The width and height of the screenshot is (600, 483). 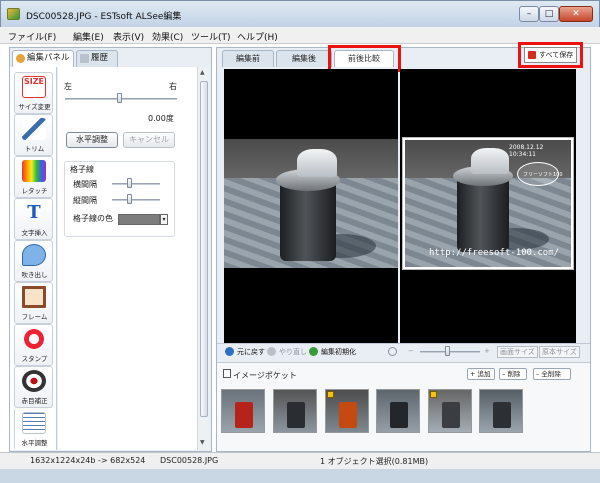 What do you see at coordinates (517, 352) in the screenshot?
I see `fit-screen-button: 画面サイズ` at bounding box center [517, 352].